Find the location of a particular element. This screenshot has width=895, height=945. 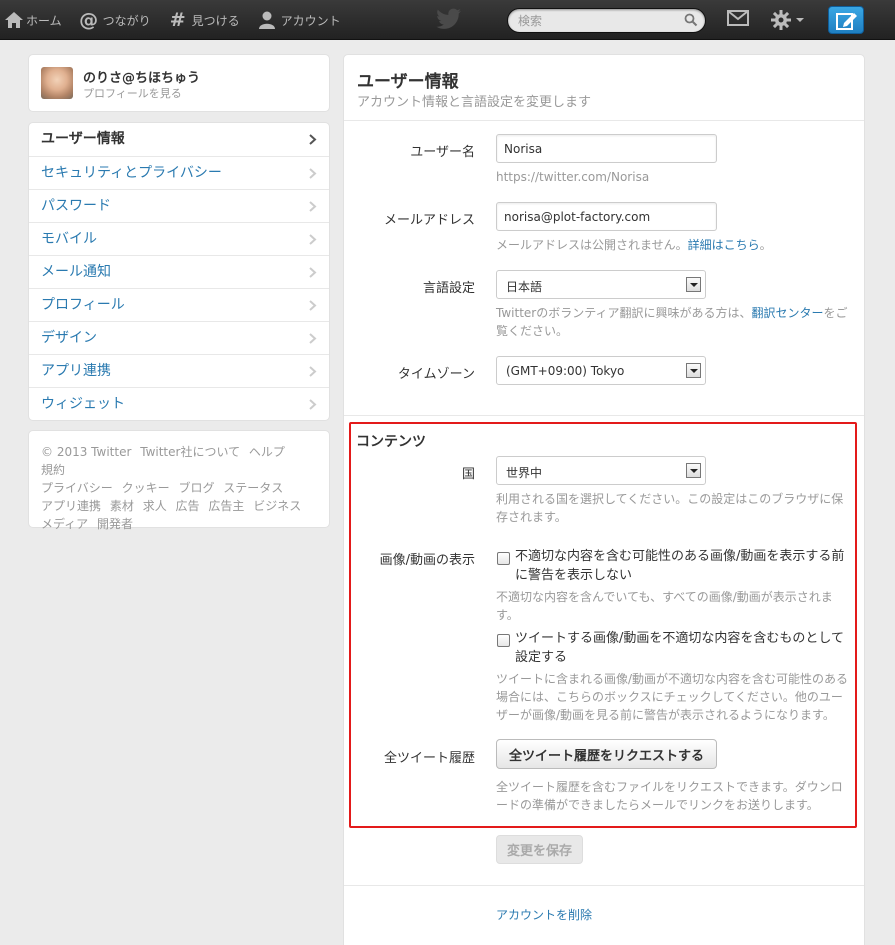

footer-link: 開発者 is located at coordinates (115, 524).